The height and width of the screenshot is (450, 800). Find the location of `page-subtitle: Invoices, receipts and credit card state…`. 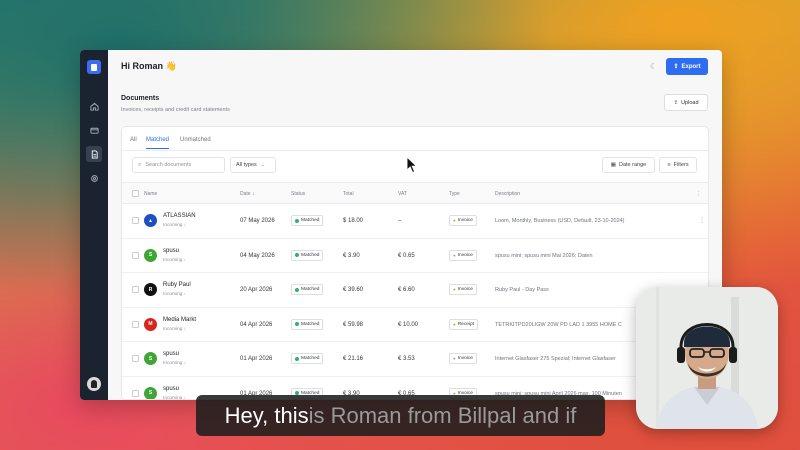

page-subtitle: Invoices, receipts and credit card state… is located at coordinates (175, 110).